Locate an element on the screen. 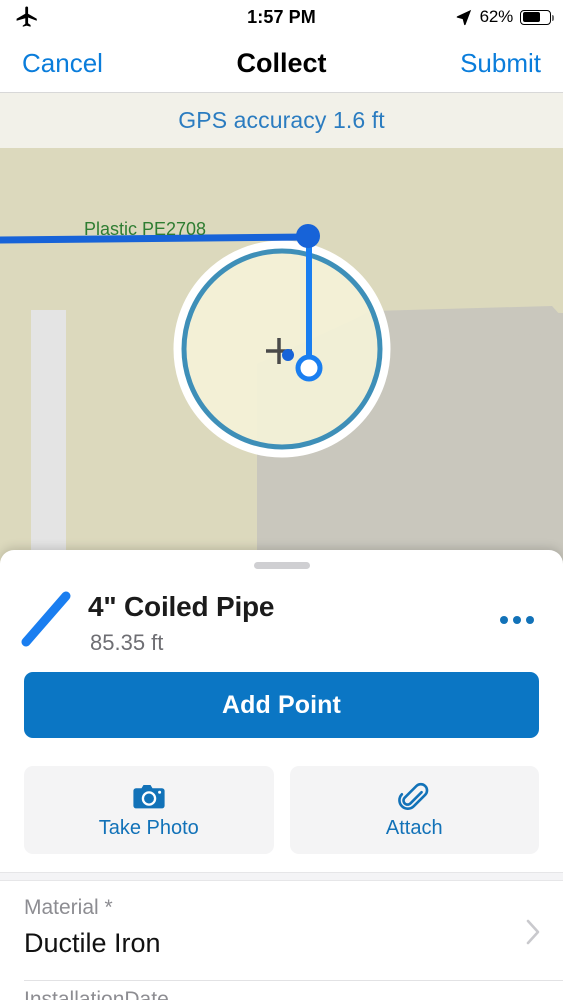 This screenshot has height=1000, width=563. sheet-header: 4" Coiled Pipe 85.35 ft is located at coordinates (281, 619).